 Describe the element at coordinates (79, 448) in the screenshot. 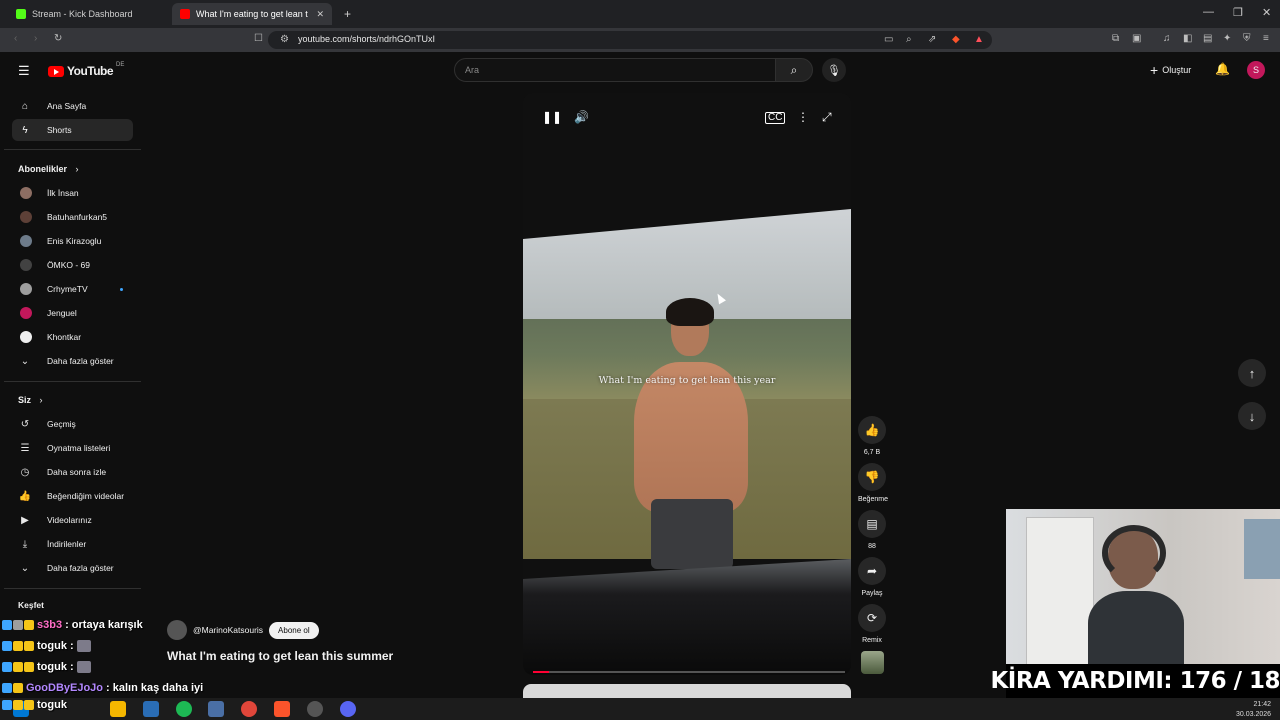

I see `sidebar-item-label: Oynatma listeleri` at that location.